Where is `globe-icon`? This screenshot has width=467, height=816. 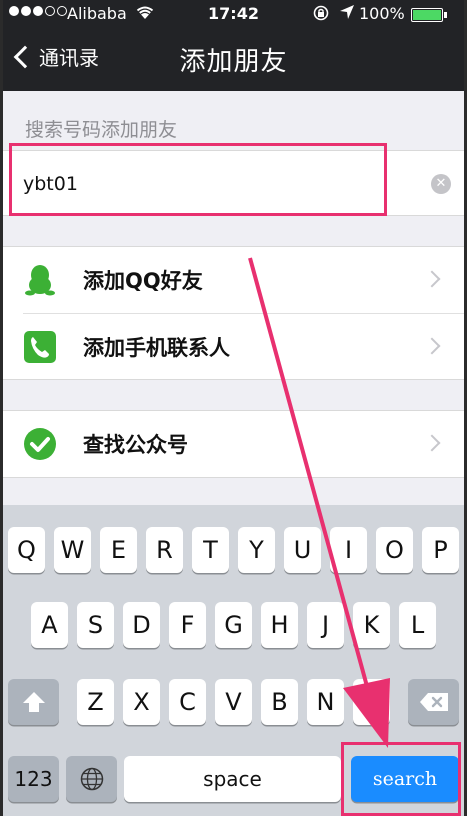 globe-icon is located at coordinates (91, 779).